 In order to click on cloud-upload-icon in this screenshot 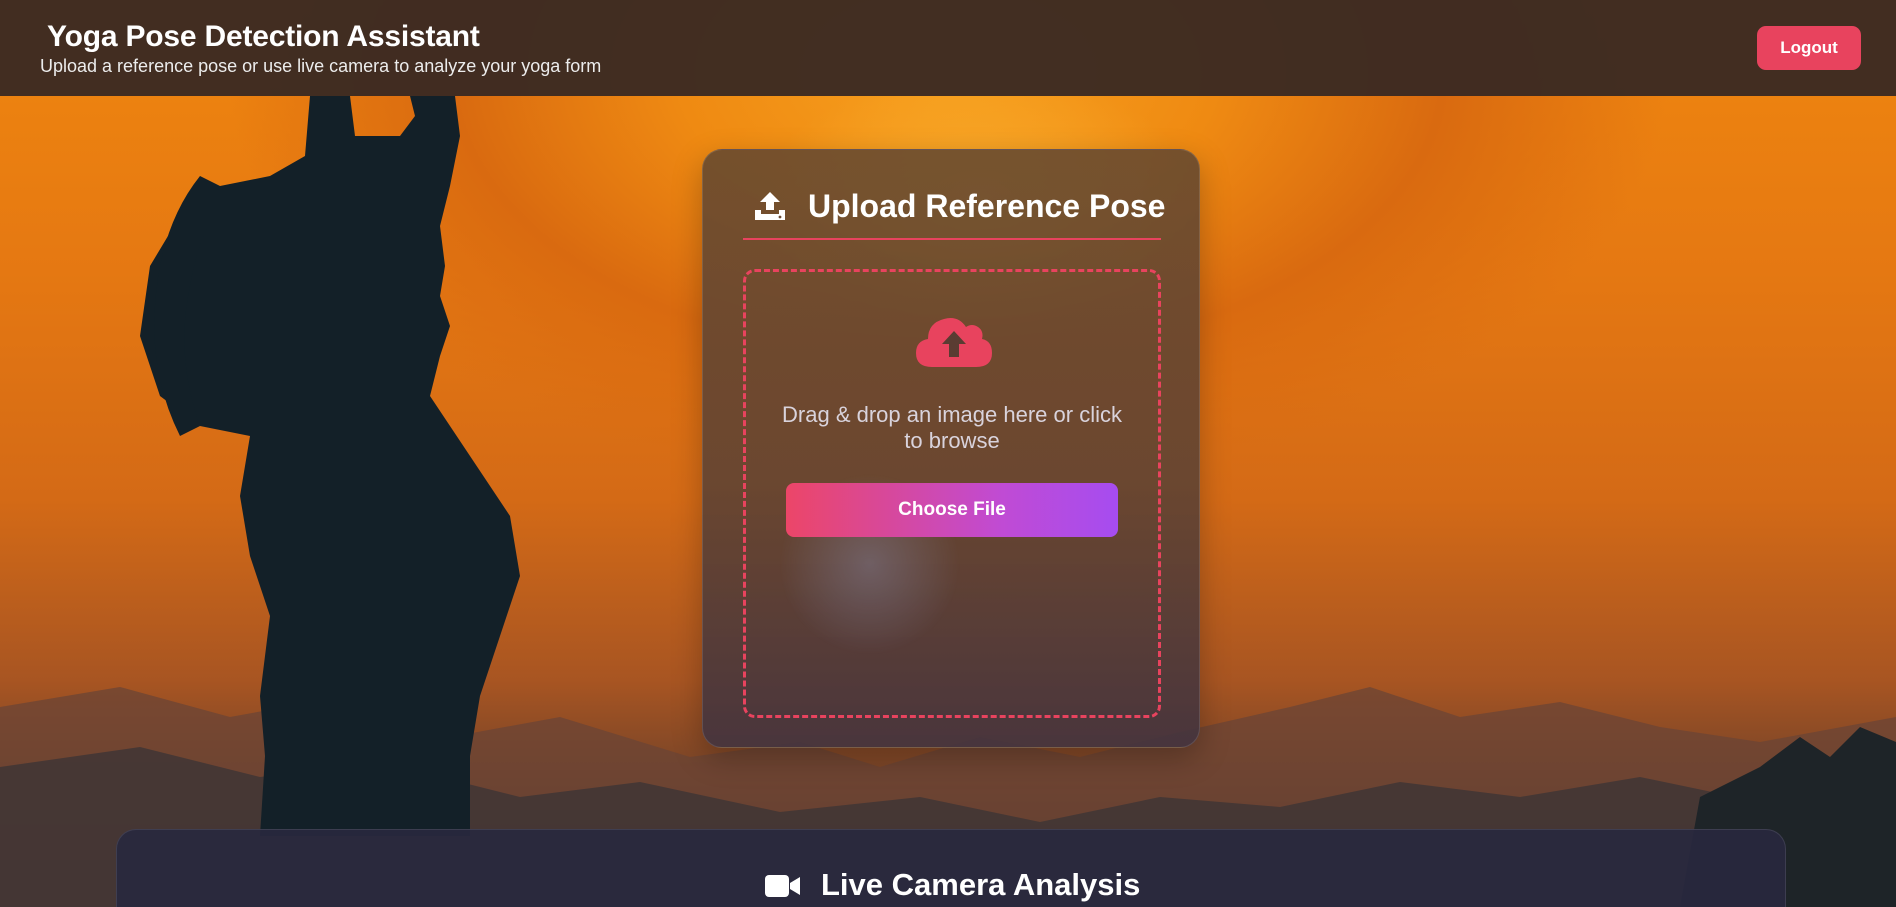, I will do `click(954, 342)`.